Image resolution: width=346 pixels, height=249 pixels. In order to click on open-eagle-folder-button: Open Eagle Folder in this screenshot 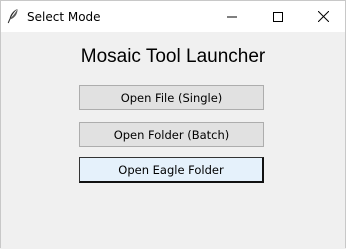, I will do `click(171, 170)`.